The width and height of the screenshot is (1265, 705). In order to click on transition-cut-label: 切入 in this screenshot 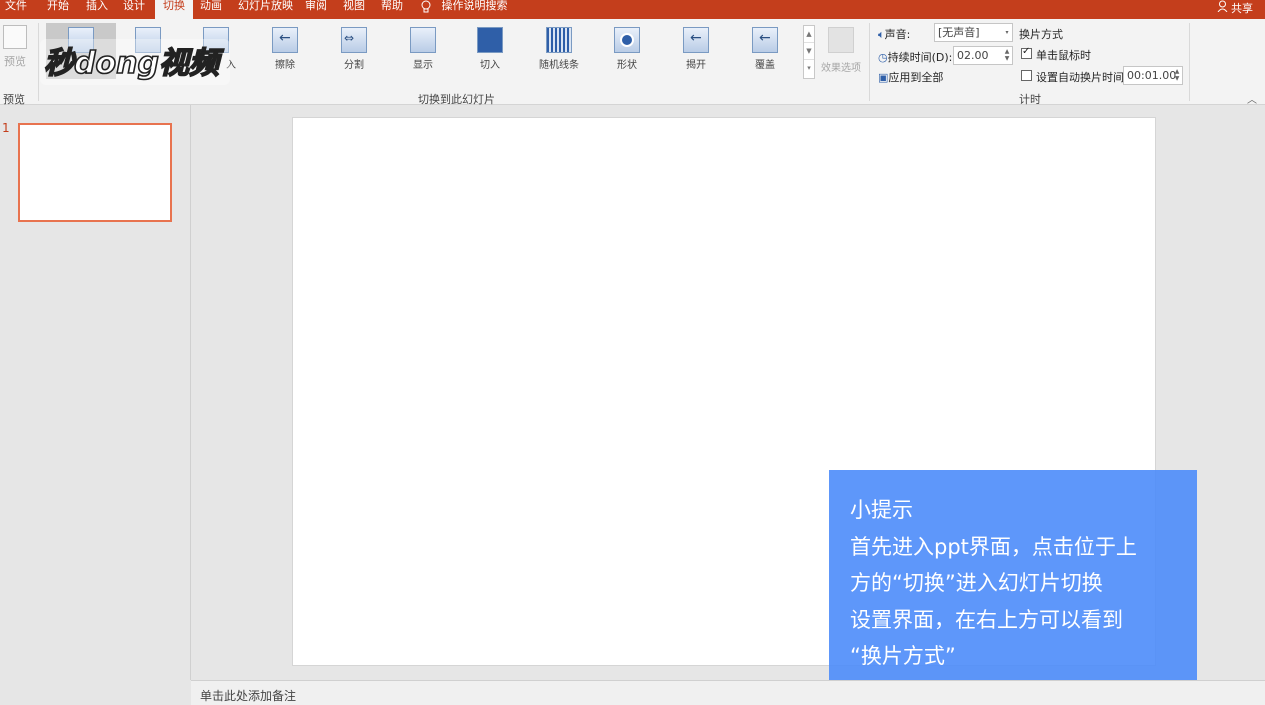, I will do `click(490, 65)`.